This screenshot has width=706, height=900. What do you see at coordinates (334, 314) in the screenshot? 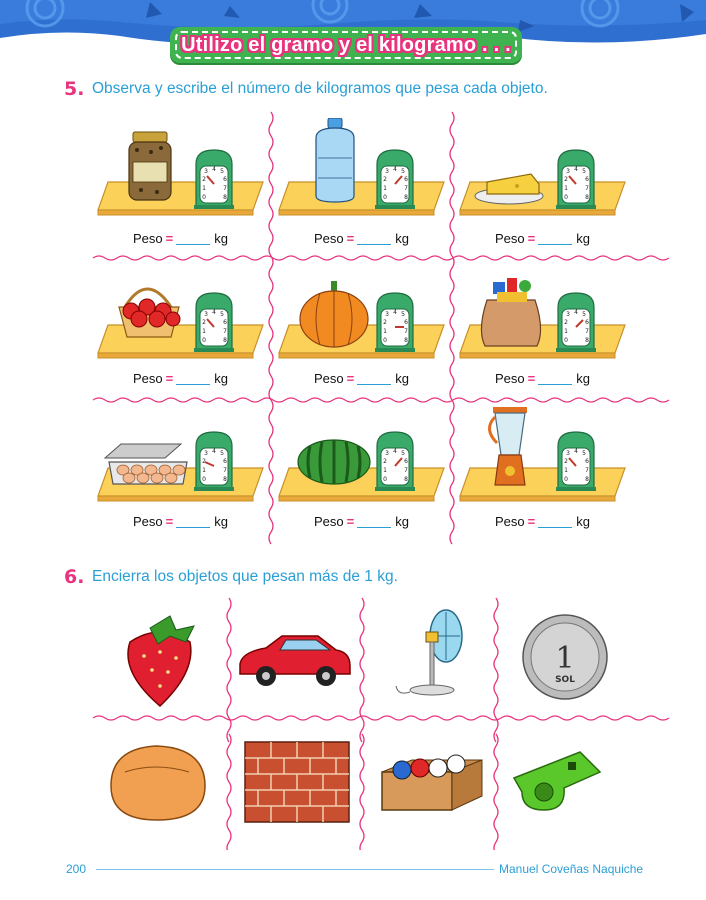
I see `pumpkin-icon` at bounding box center [334, 314].